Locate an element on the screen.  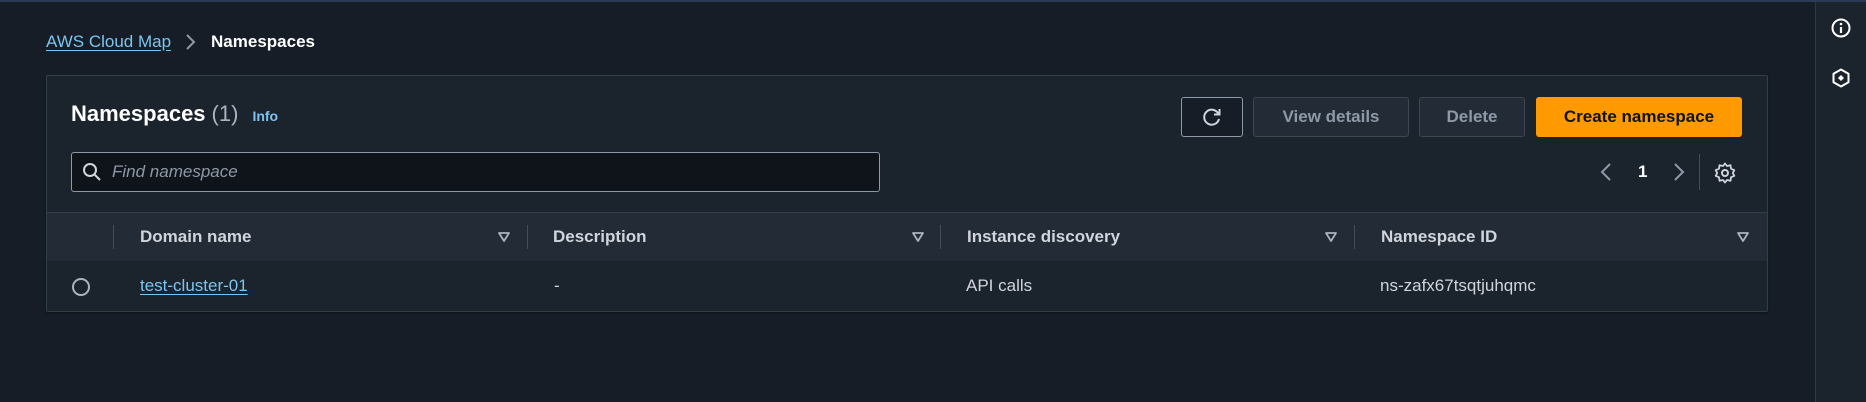
namespace-count: (1) is located at coordinates (225, 113).